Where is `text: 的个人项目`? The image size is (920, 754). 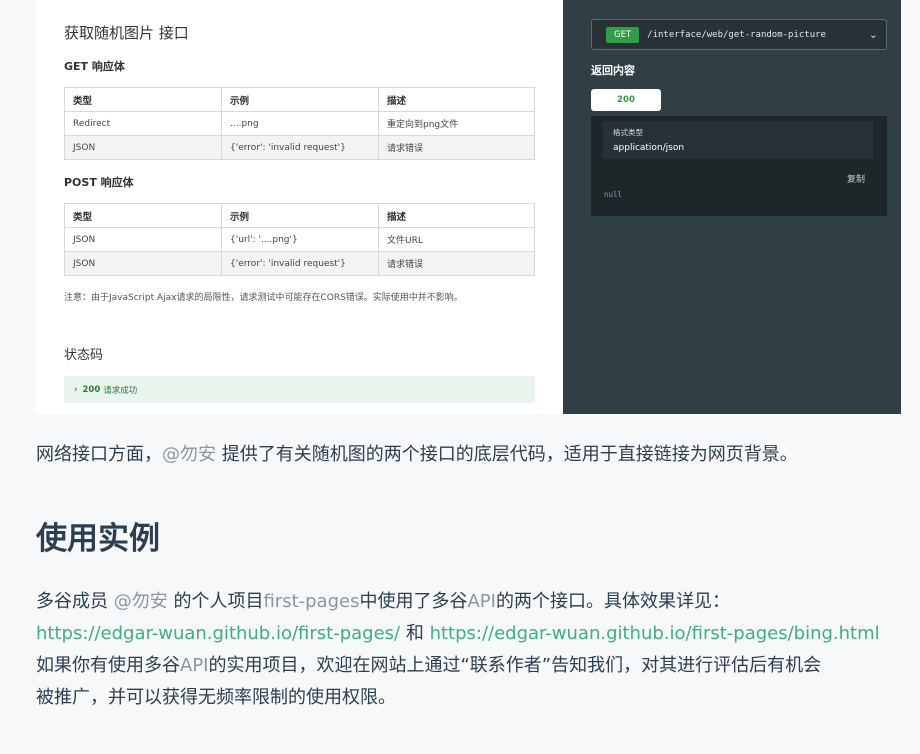 text: 的个人项目 is located at coordinates (215, 601).